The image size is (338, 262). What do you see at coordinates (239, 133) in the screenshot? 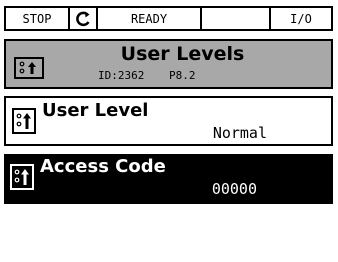
I see `item-value: Normal` at bounding box center [239, 133].